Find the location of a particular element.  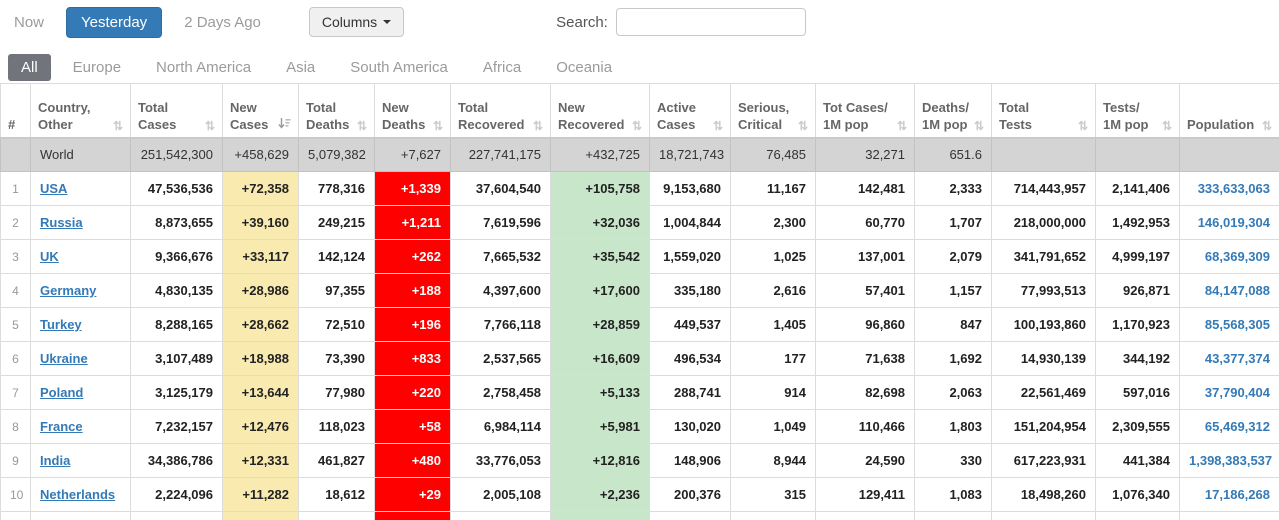

cell-active-cases: 335,180 is located at coordinates (690, 291).